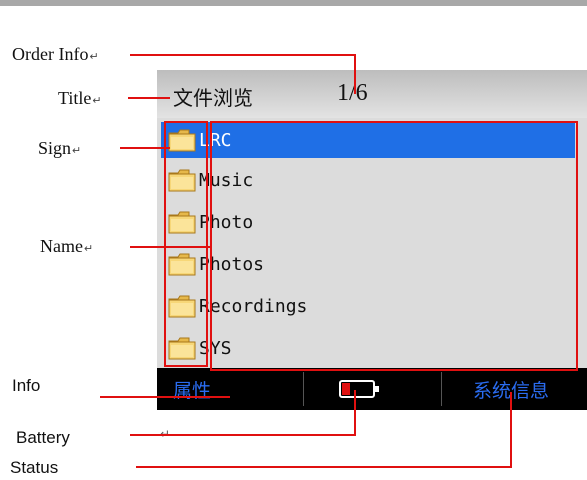 Image resolution: width=587 pixels, height=480 pixels. Describe the element at coordinates (394, 122) in the screenshot. I see `name-column-top` at that location.